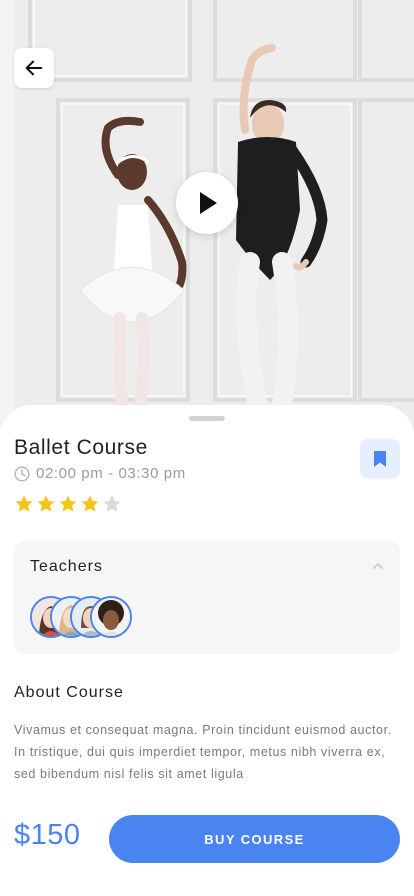 This screenshot has width=414, height=896. I want to click on back-button, so click(34, 68).